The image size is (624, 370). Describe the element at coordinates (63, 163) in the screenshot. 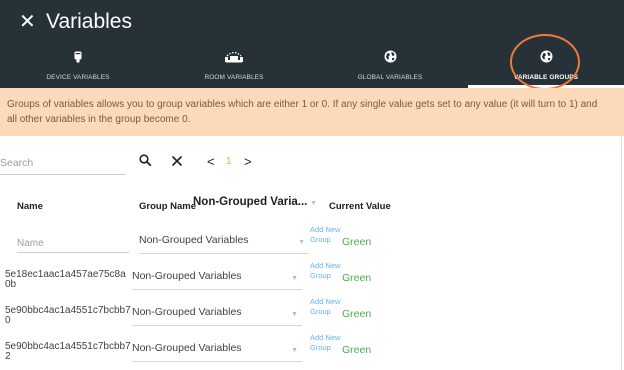

I see `search-input` at that location.